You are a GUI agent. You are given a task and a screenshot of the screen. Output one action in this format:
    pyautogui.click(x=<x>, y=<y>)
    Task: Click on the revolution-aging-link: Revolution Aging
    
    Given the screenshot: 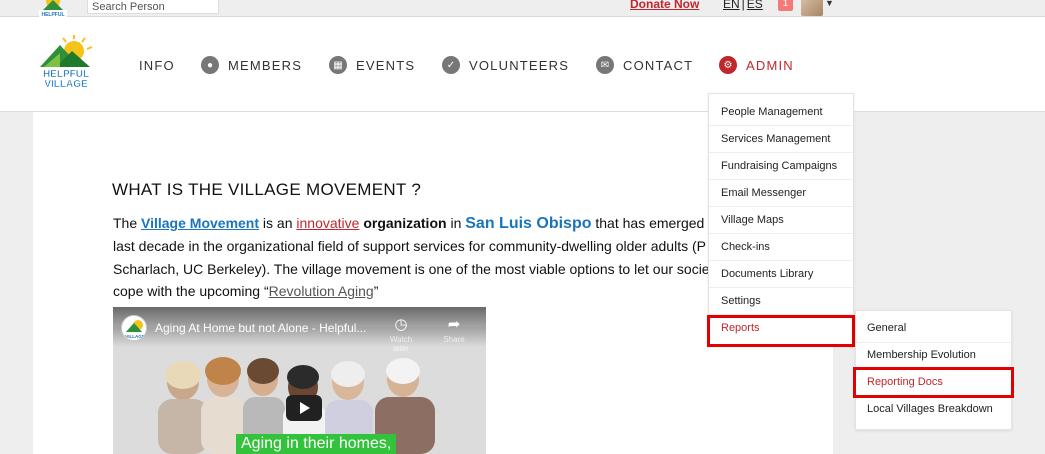 What is the action you would take?
    pyautogui.click(x=321, y=291)
    